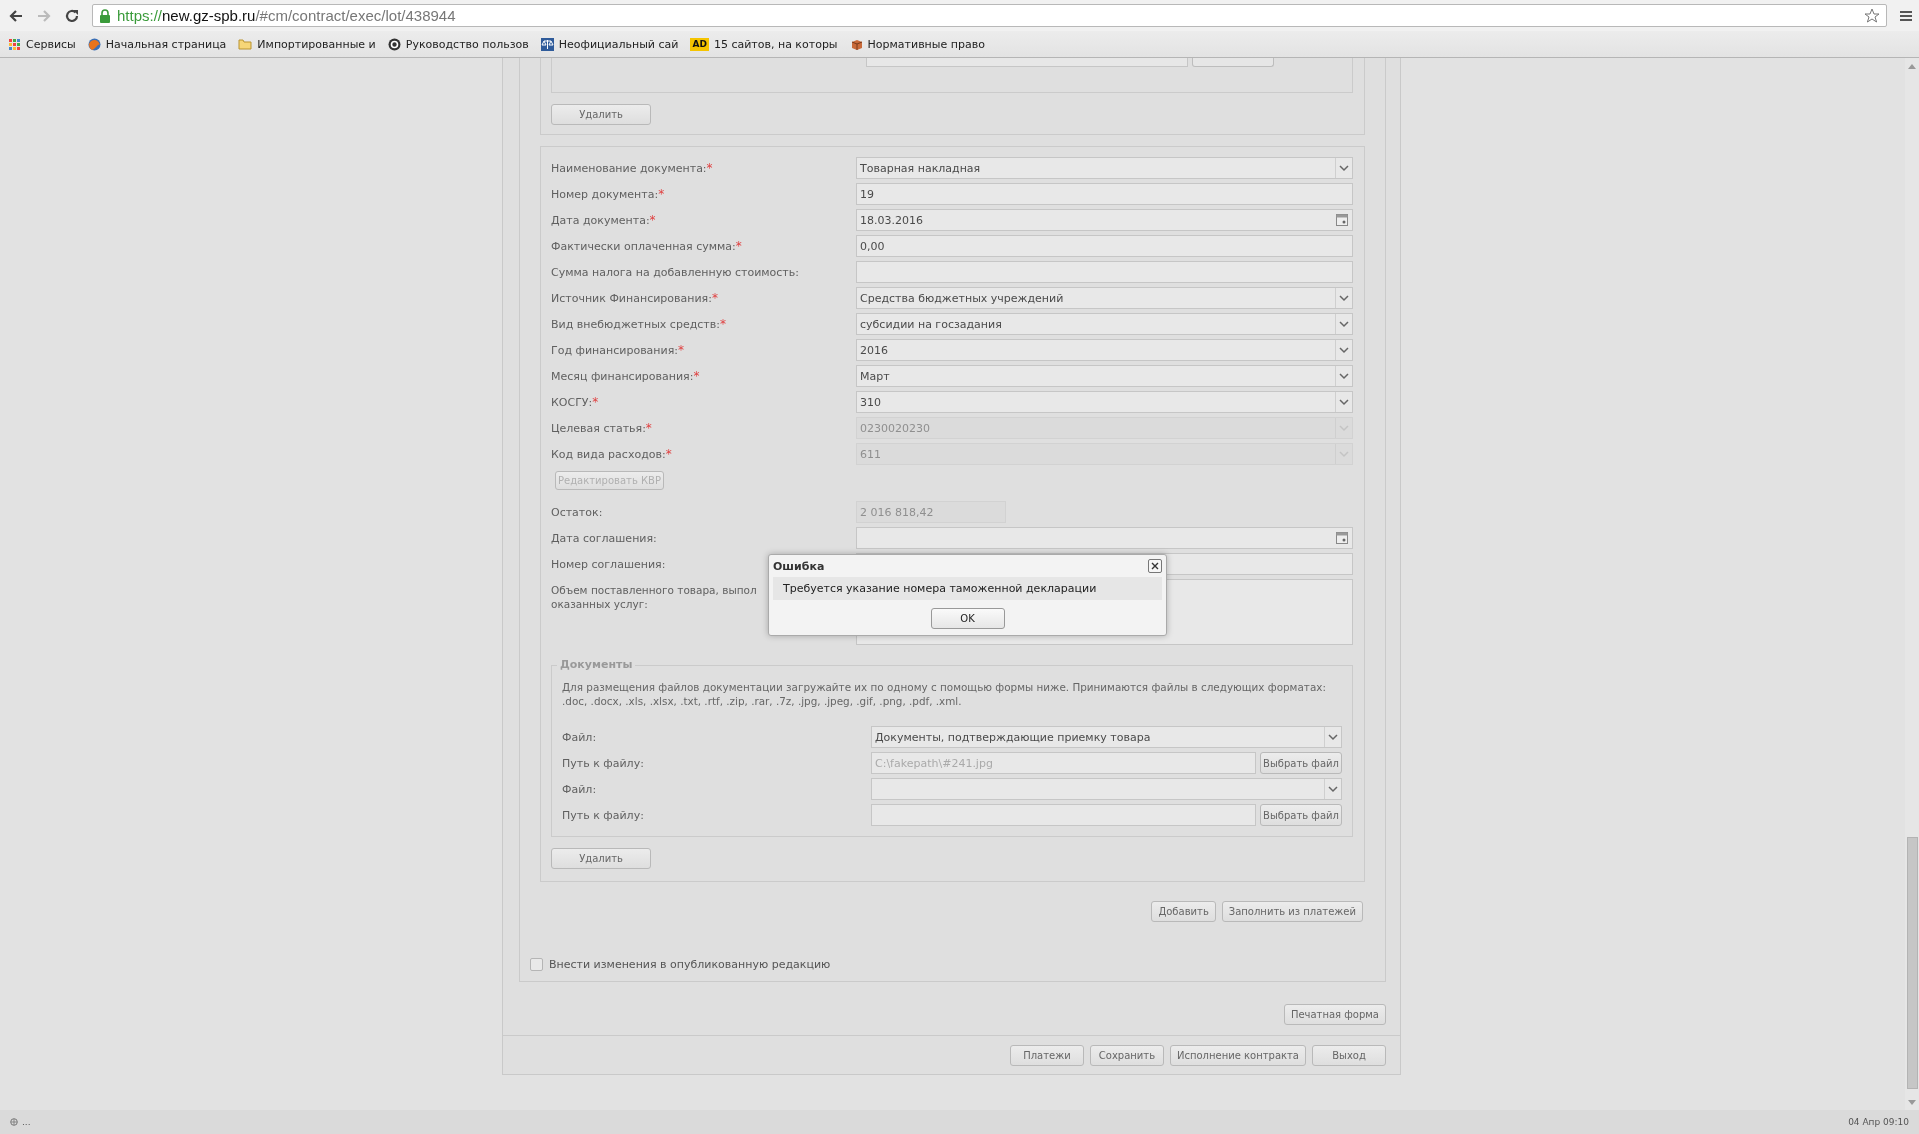  What do you see at coordinates (72, 15) in the screenshot?
I see `reload-icon` at bounding box center [72, 15].